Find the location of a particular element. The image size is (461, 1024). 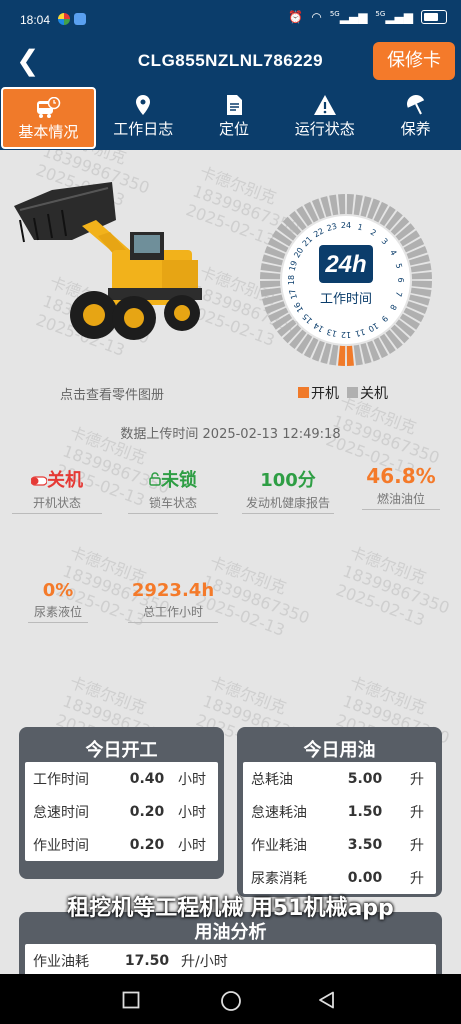

clock: 18:04 is located at coordinates (35, 20).